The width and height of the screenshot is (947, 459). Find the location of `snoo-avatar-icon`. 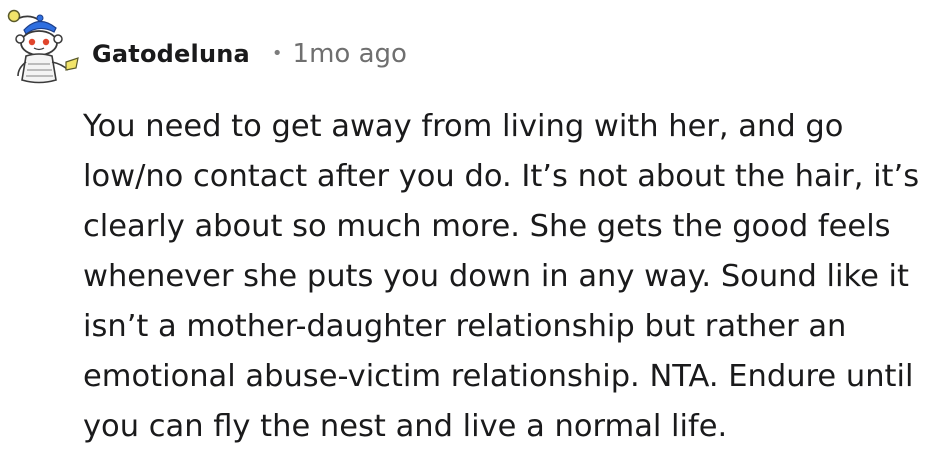

snoo-avatar-icon is located at coordinates (44, 47).